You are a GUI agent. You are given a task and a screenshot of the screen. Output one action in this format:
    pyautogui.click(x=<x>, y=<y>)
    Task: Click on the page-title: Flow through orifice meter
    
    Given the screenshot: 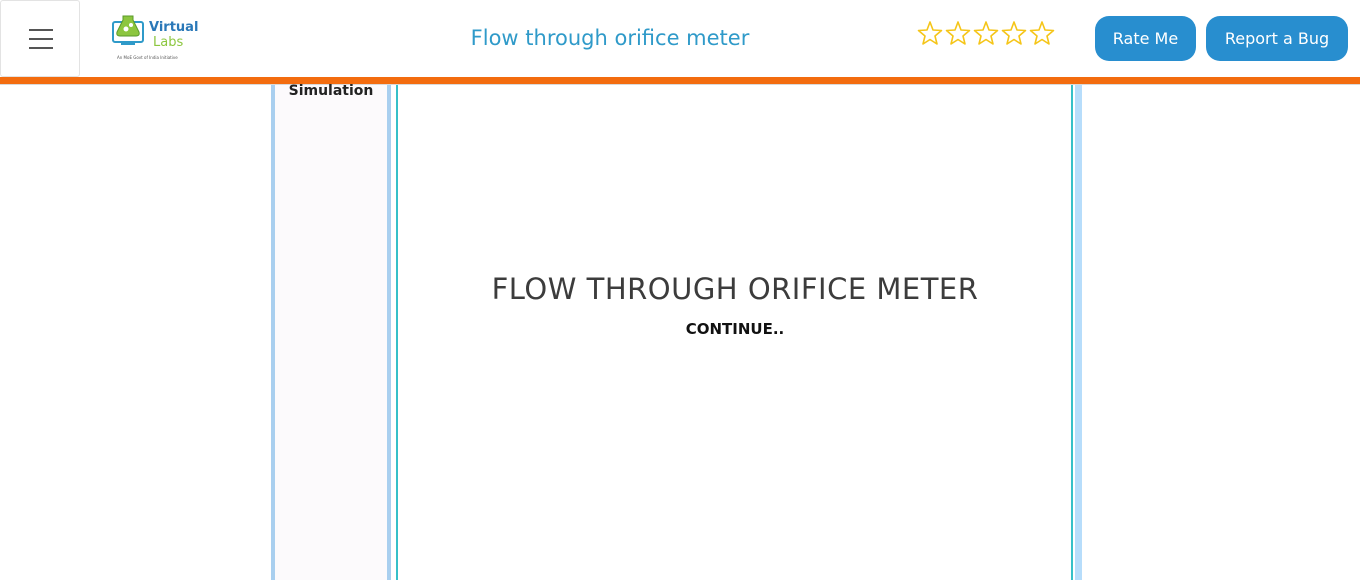 What is the action you would take?
    pyautogui.click(x=610, y=38)
    